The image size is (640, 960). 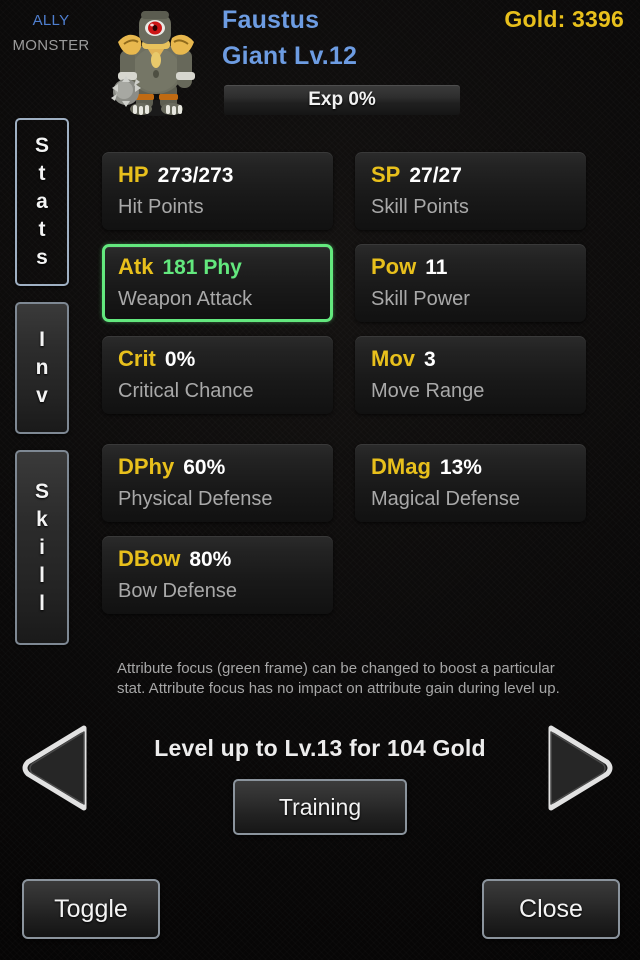 I want to click on stat-top: DBow 80%, so click(x=225, y=560).